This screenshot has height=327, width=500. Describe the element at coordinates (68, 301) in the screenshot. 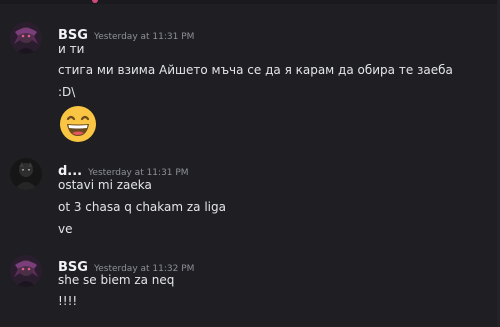

I see `message-text: !!!!` at that location.